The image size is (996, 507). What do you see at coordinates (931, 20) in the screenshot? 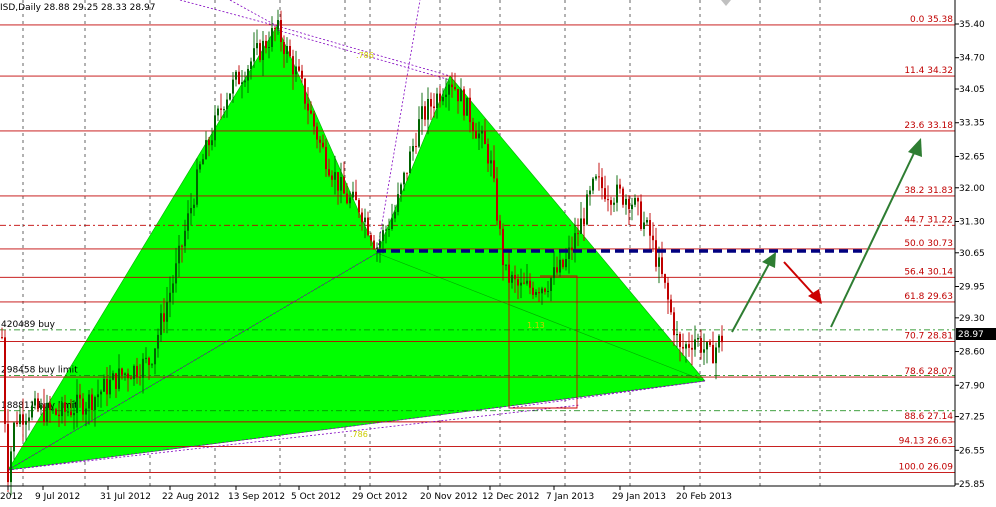
I see `fib-label-0: 0.0 35.38` at bounding box center [931, 20].